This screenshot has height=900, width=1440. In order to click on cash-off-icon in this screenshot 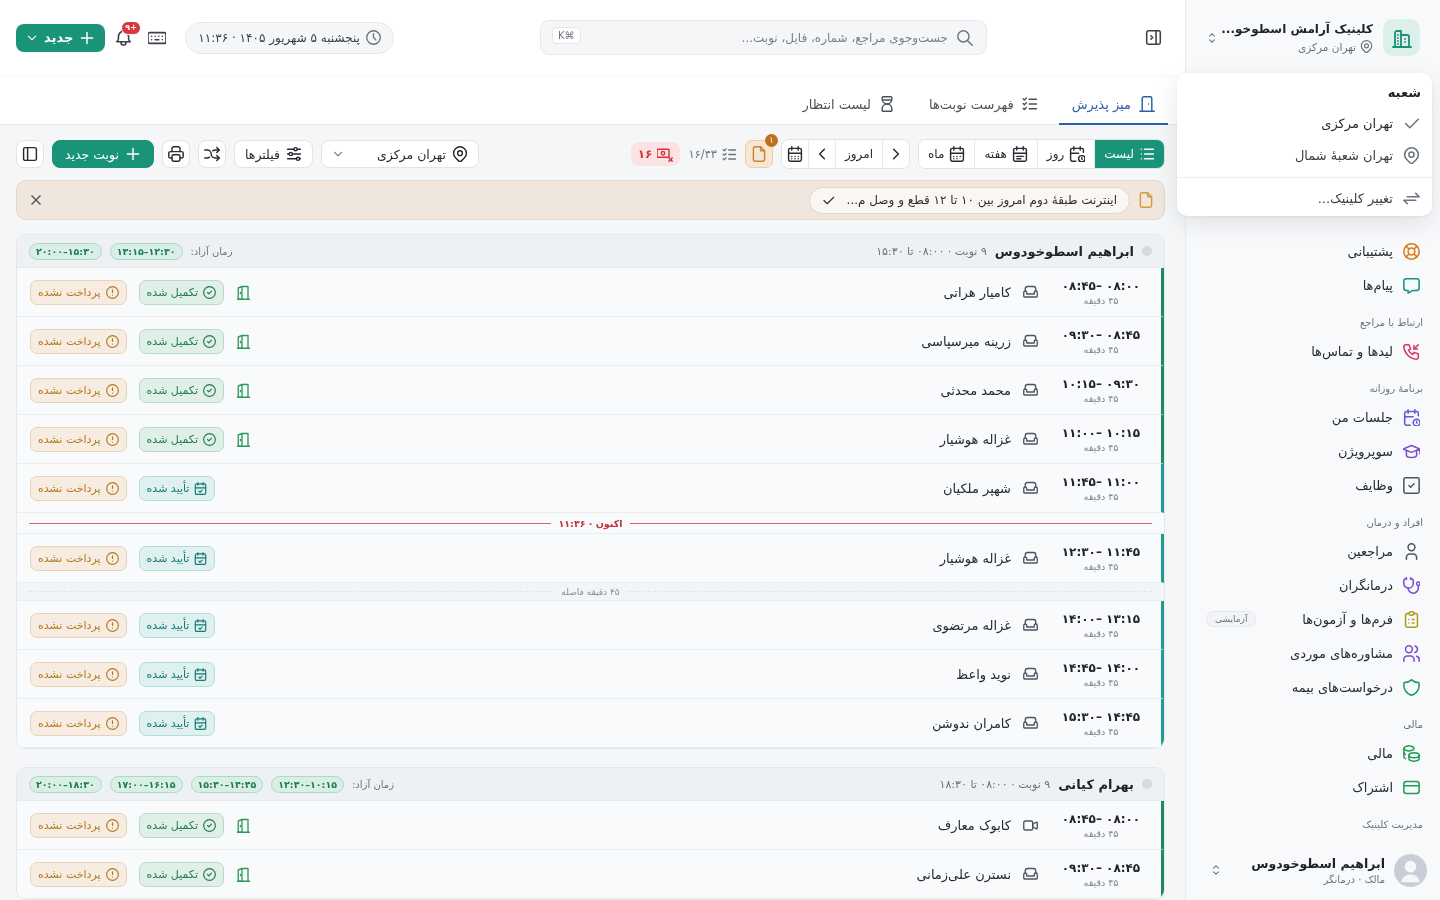, I will do `click(665, 154)`.